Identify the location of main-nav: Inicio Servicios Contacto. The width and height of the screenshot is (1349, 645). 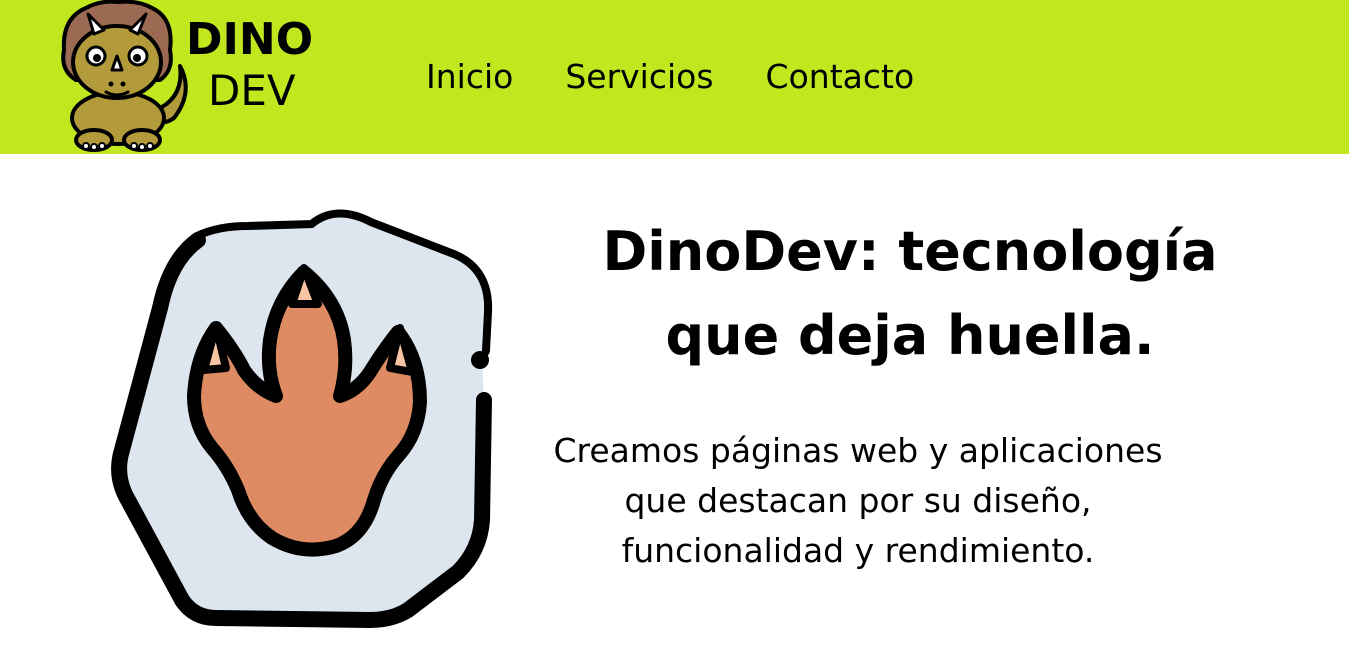
(696, 77).